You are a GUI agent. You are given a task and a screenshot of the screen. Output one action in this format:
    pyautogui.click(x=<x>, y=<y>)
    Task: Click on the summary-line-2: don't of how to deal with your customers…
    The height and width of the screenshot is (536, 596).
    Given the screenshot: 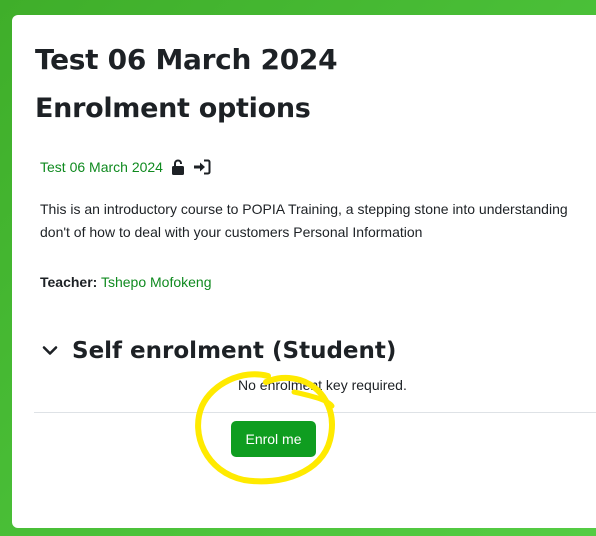 What is the action you would take?
    pyautogui.click(x=231, y=232)
    